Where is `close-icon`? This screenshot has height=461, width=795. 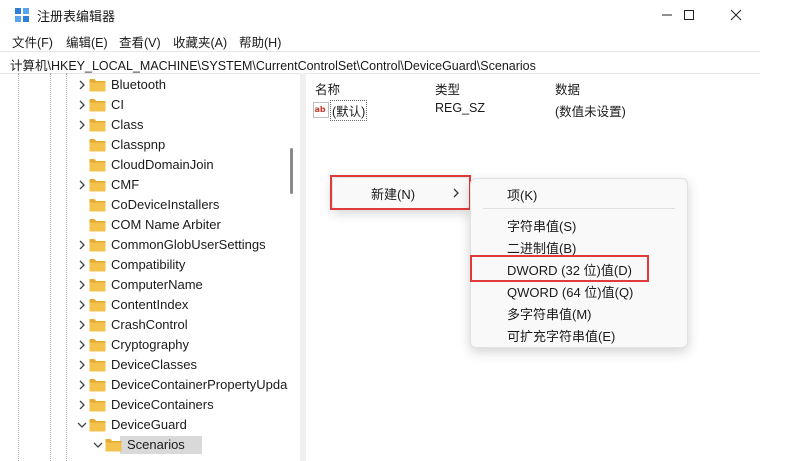 close-icon is located at coordinates (736, 15).